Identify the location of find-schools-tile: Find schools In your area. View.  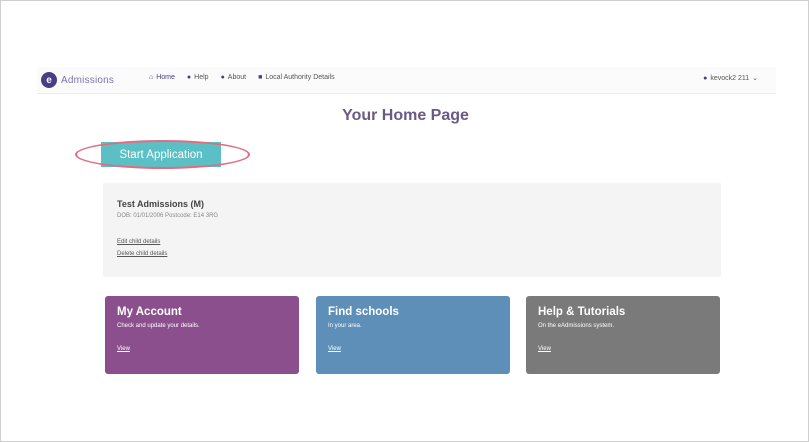
(413, 335).